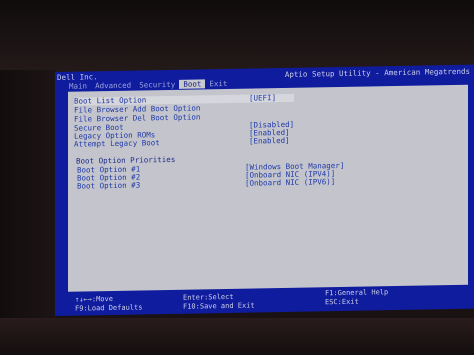 The image size is (474, 355). I want to click on help-general-help: F1:General Help, so click(357, 293).